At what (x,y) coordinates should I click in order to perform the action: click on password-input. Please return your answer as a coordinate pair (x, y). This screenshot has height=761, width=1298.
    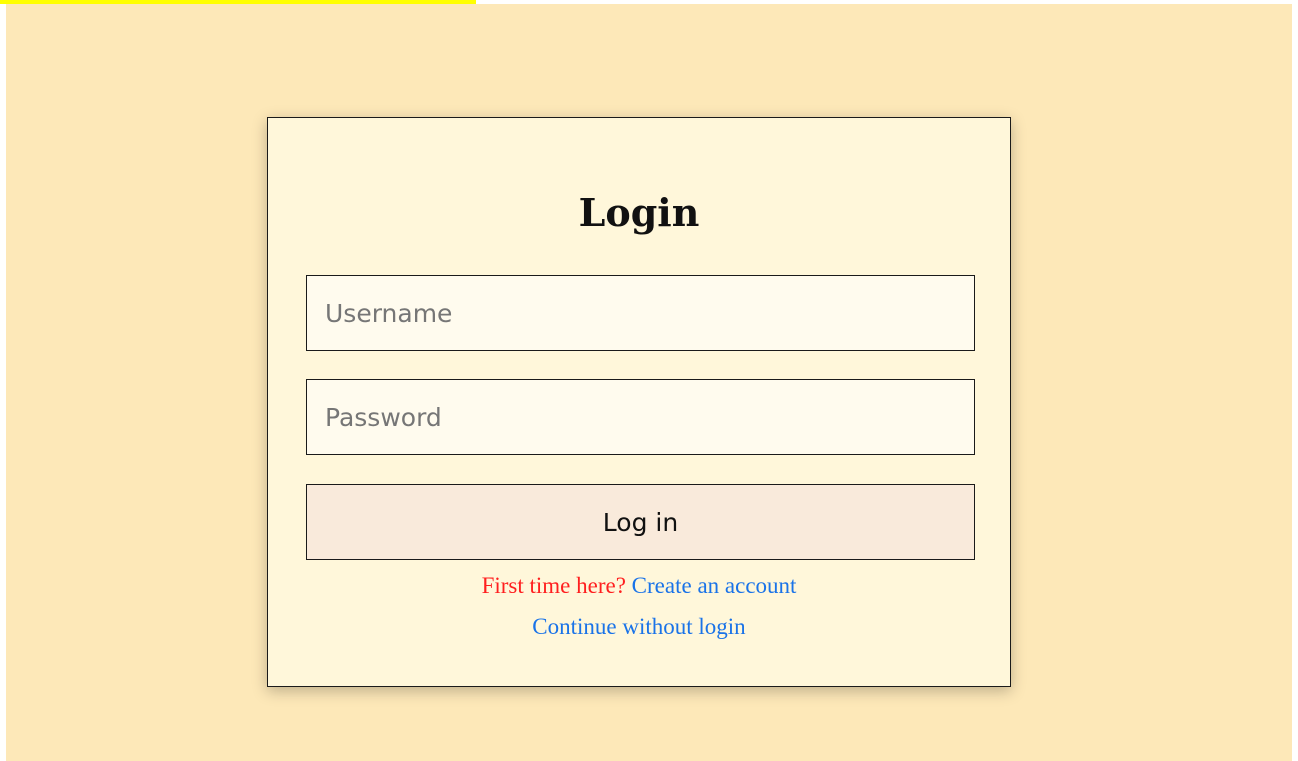
    Looking at the image, I should click on (640, 417).